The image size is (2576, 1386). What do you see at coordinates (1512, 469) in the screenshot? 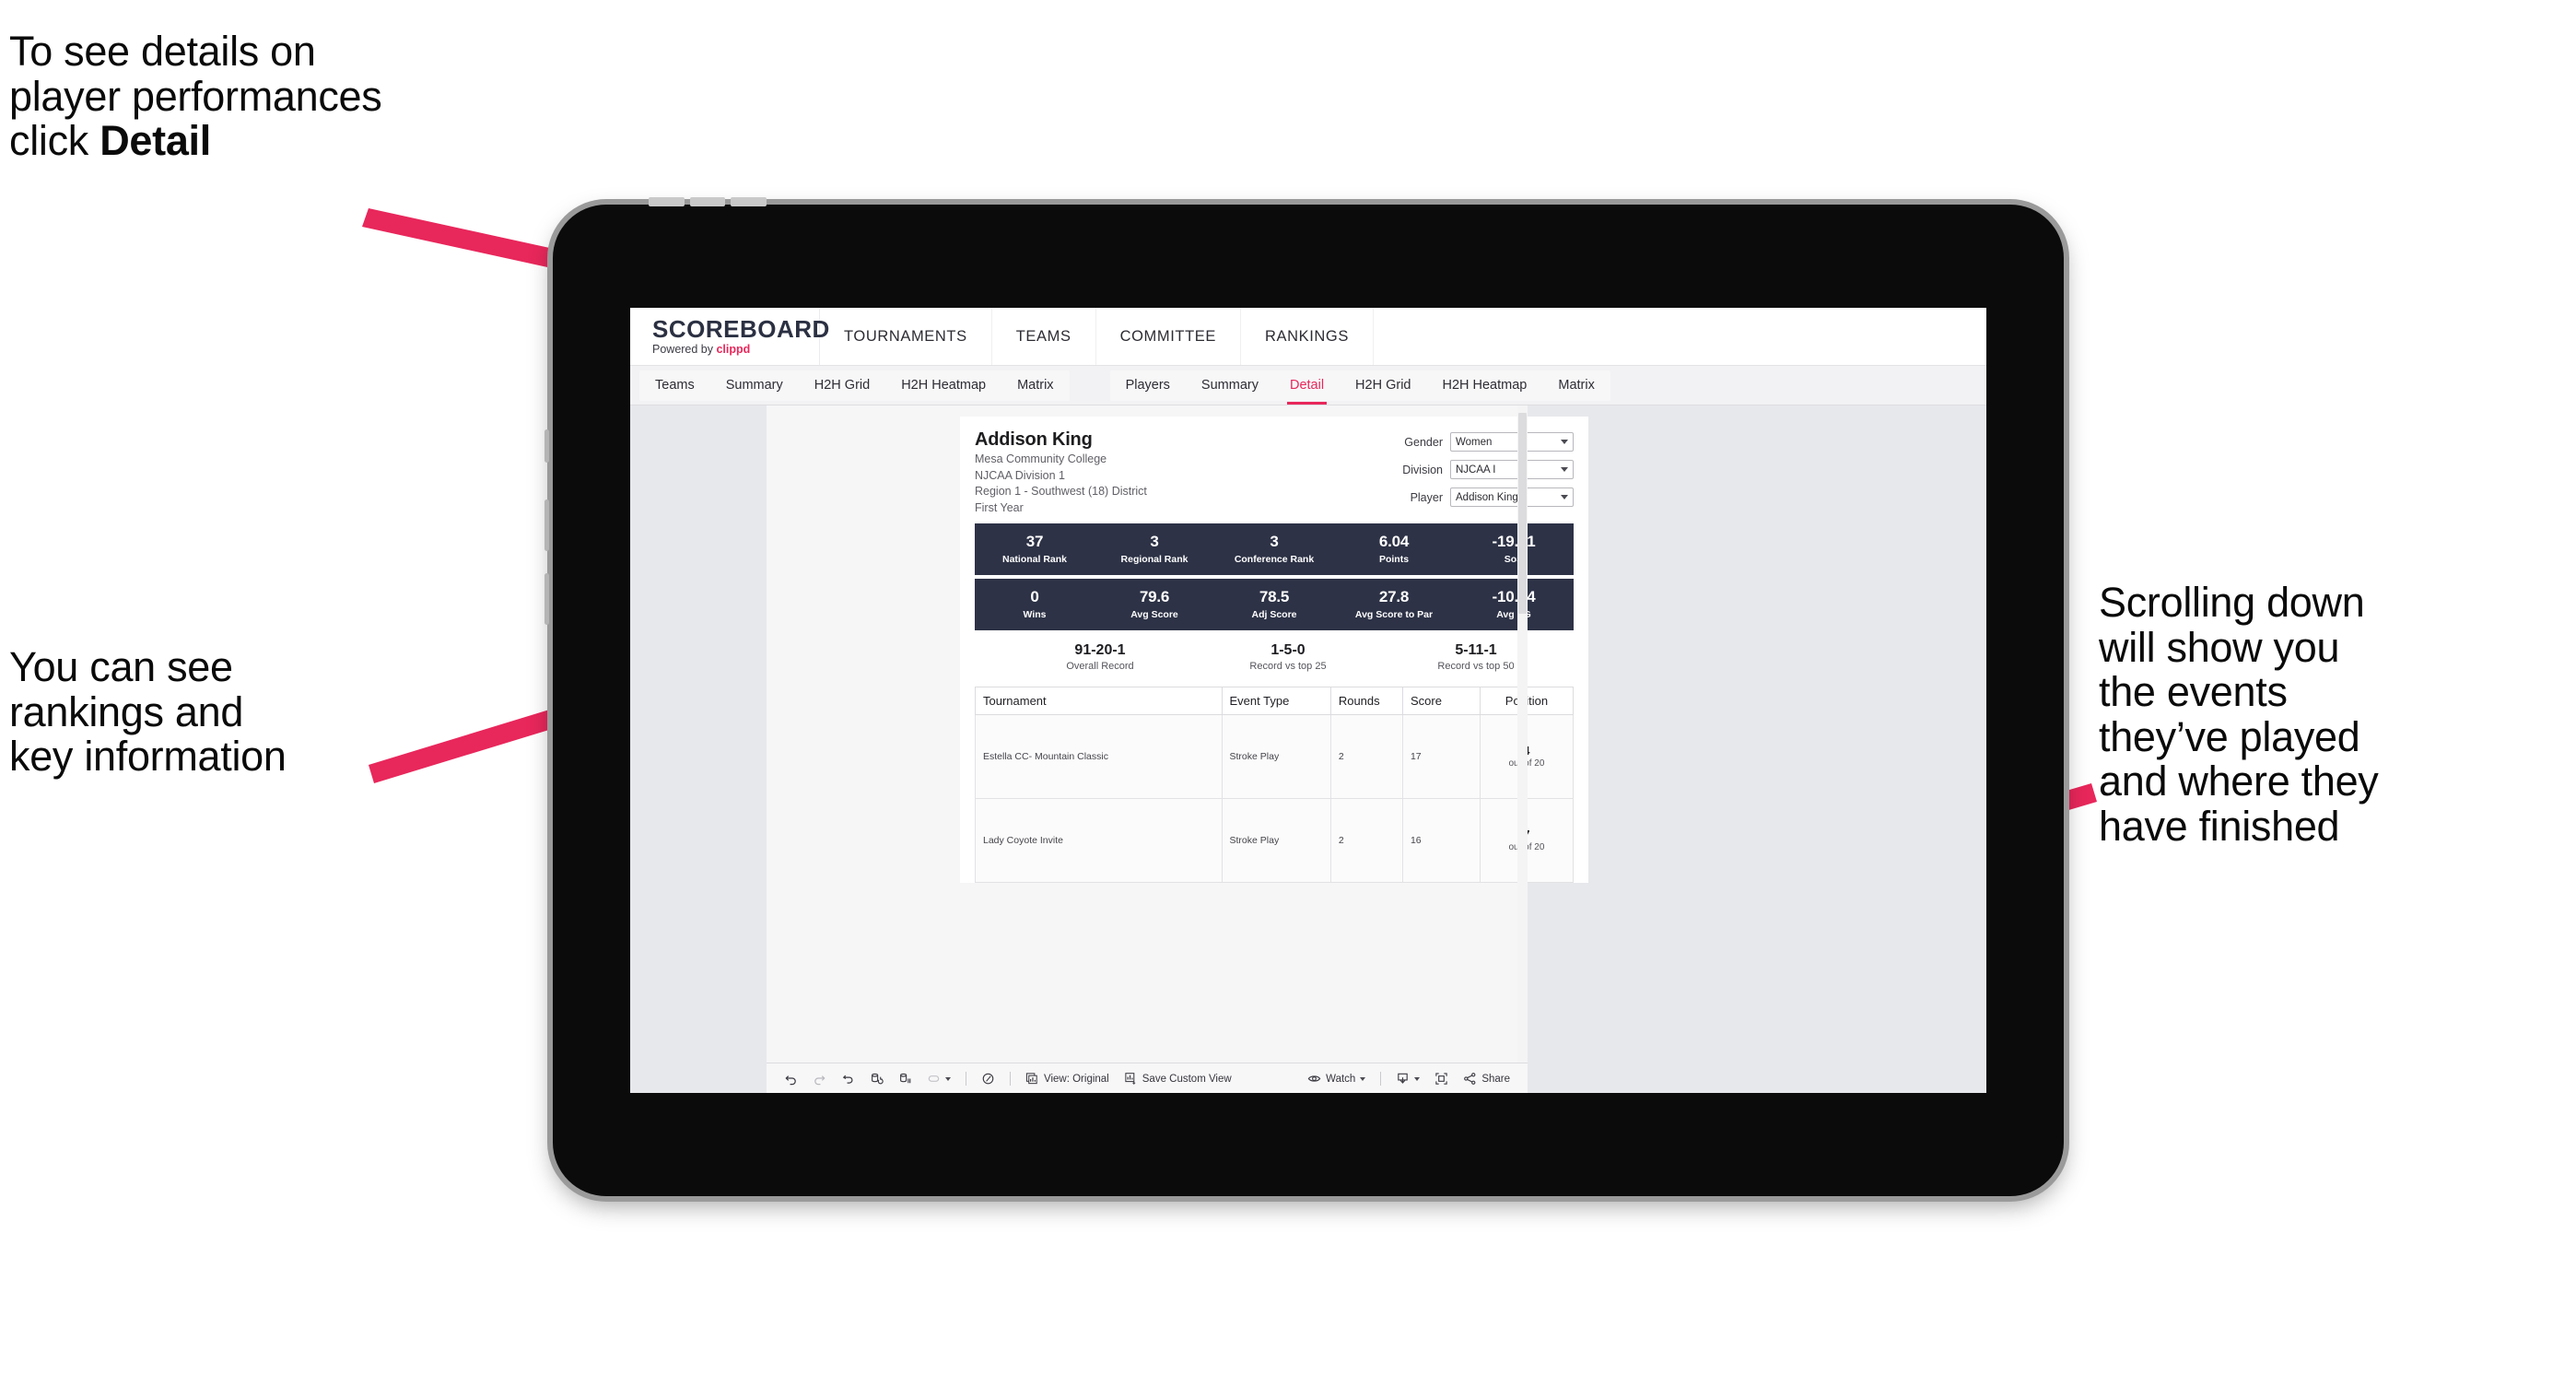
I see `filter-division-select: NJCAA I` at bounding box center [1512, 469].